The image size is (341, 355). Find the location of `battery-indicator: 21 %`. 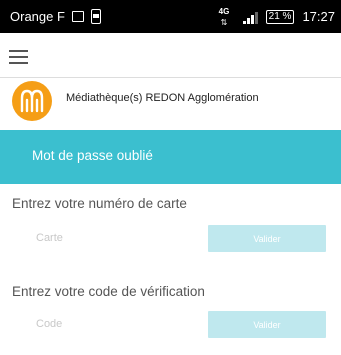

battery-indicator: 21 % is located at coordinates (280, 16).